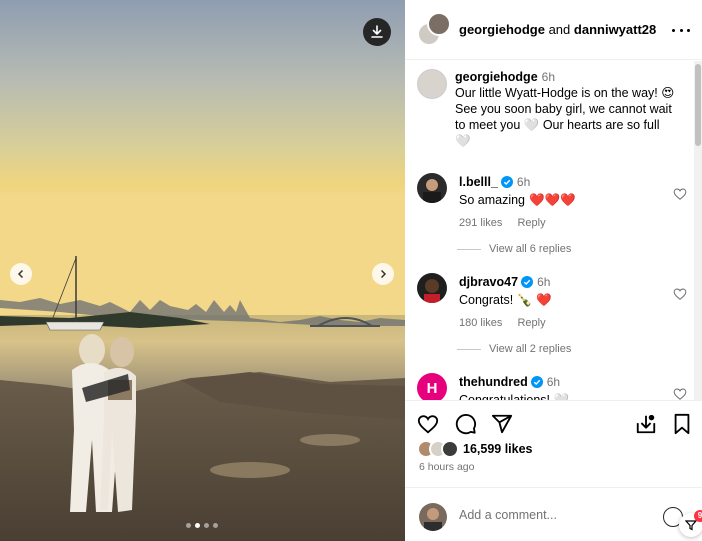 This screenshot has height=541, width=702. I want to click on scrollbar-thumb, so click(698, 105).